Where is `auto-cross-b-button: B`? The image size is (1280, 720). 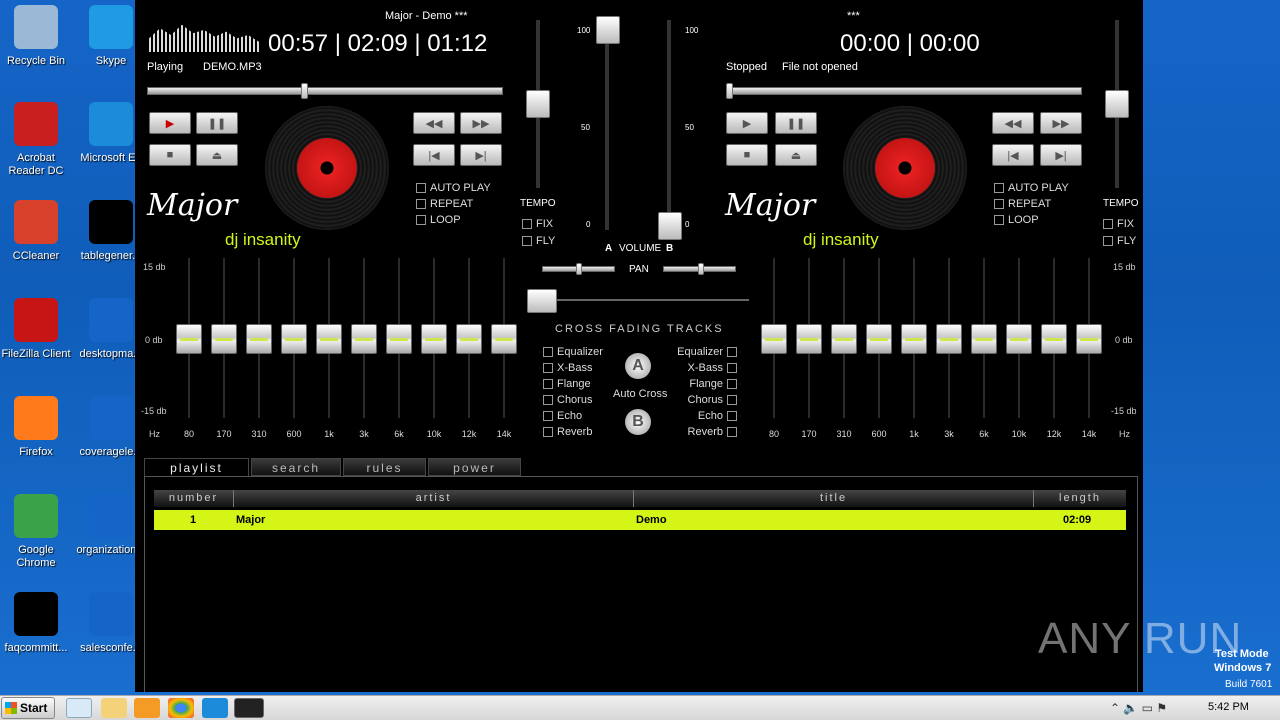
auto-cross-b-button: B is located at coordinates (638, 422).